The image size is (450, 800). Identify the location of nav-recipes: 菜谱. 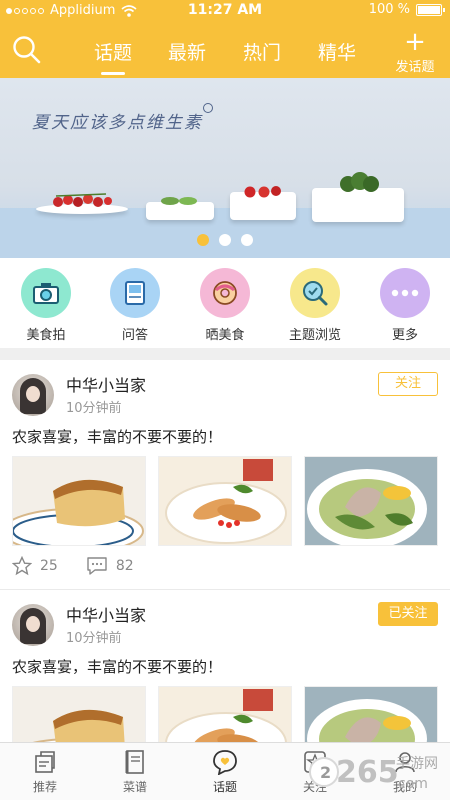
(135, 772).